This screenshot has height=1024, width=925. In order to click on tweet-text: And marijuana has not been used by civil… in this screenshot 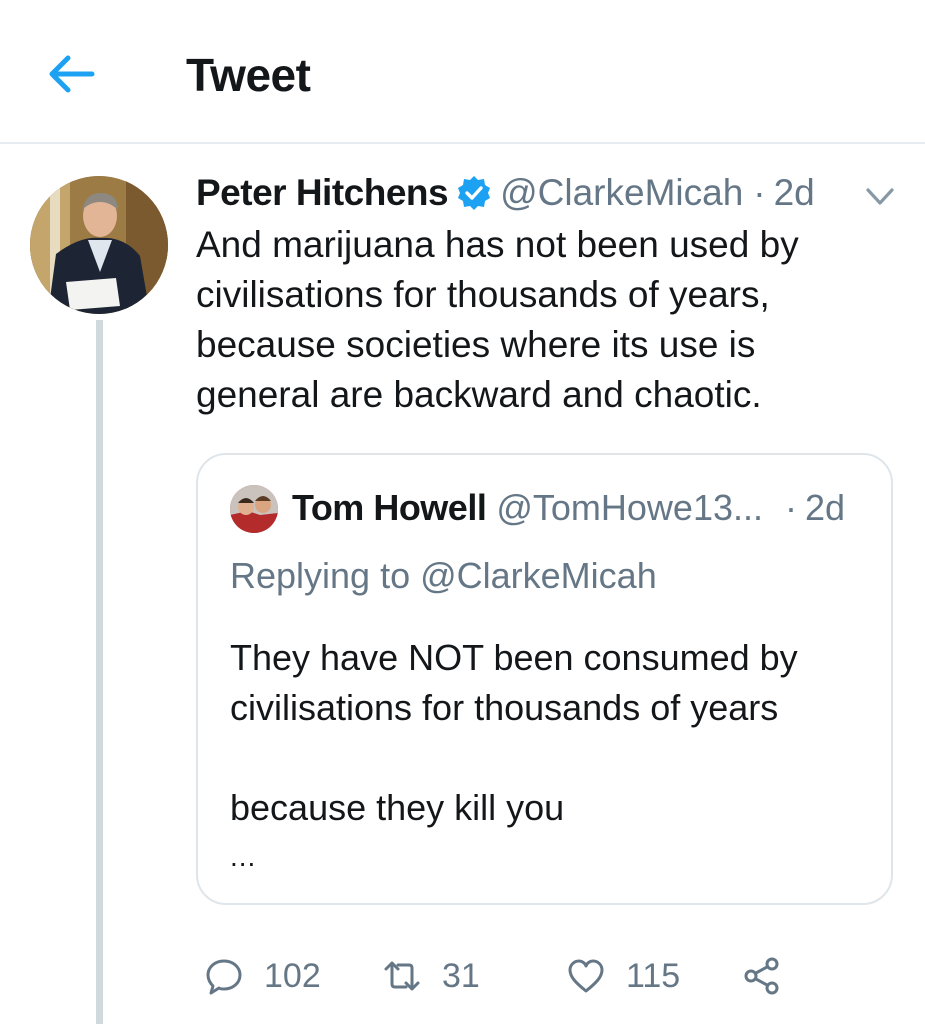, I will do `click(497, 319)`.